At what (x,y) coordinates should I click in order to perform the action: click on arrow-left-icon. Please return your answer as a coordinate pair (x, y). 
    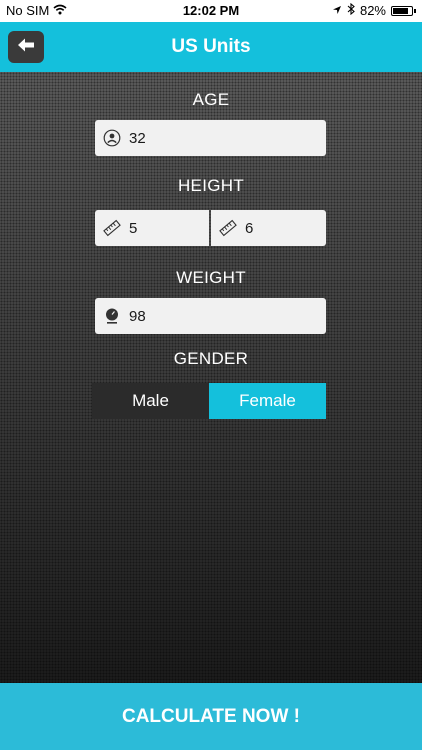
    Looking at the image, I should click on (26, 47).